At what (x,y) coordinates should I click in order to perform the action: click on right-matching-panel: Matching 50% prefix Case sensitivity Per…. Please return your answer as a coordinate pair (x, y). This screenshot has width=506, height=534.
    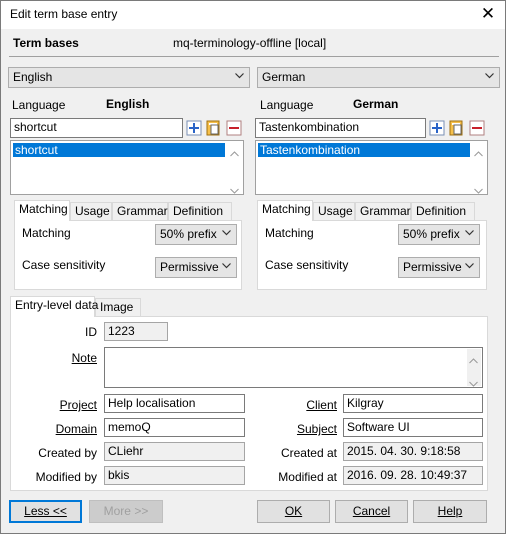
    Looking at the image, I should click on (372, 255).